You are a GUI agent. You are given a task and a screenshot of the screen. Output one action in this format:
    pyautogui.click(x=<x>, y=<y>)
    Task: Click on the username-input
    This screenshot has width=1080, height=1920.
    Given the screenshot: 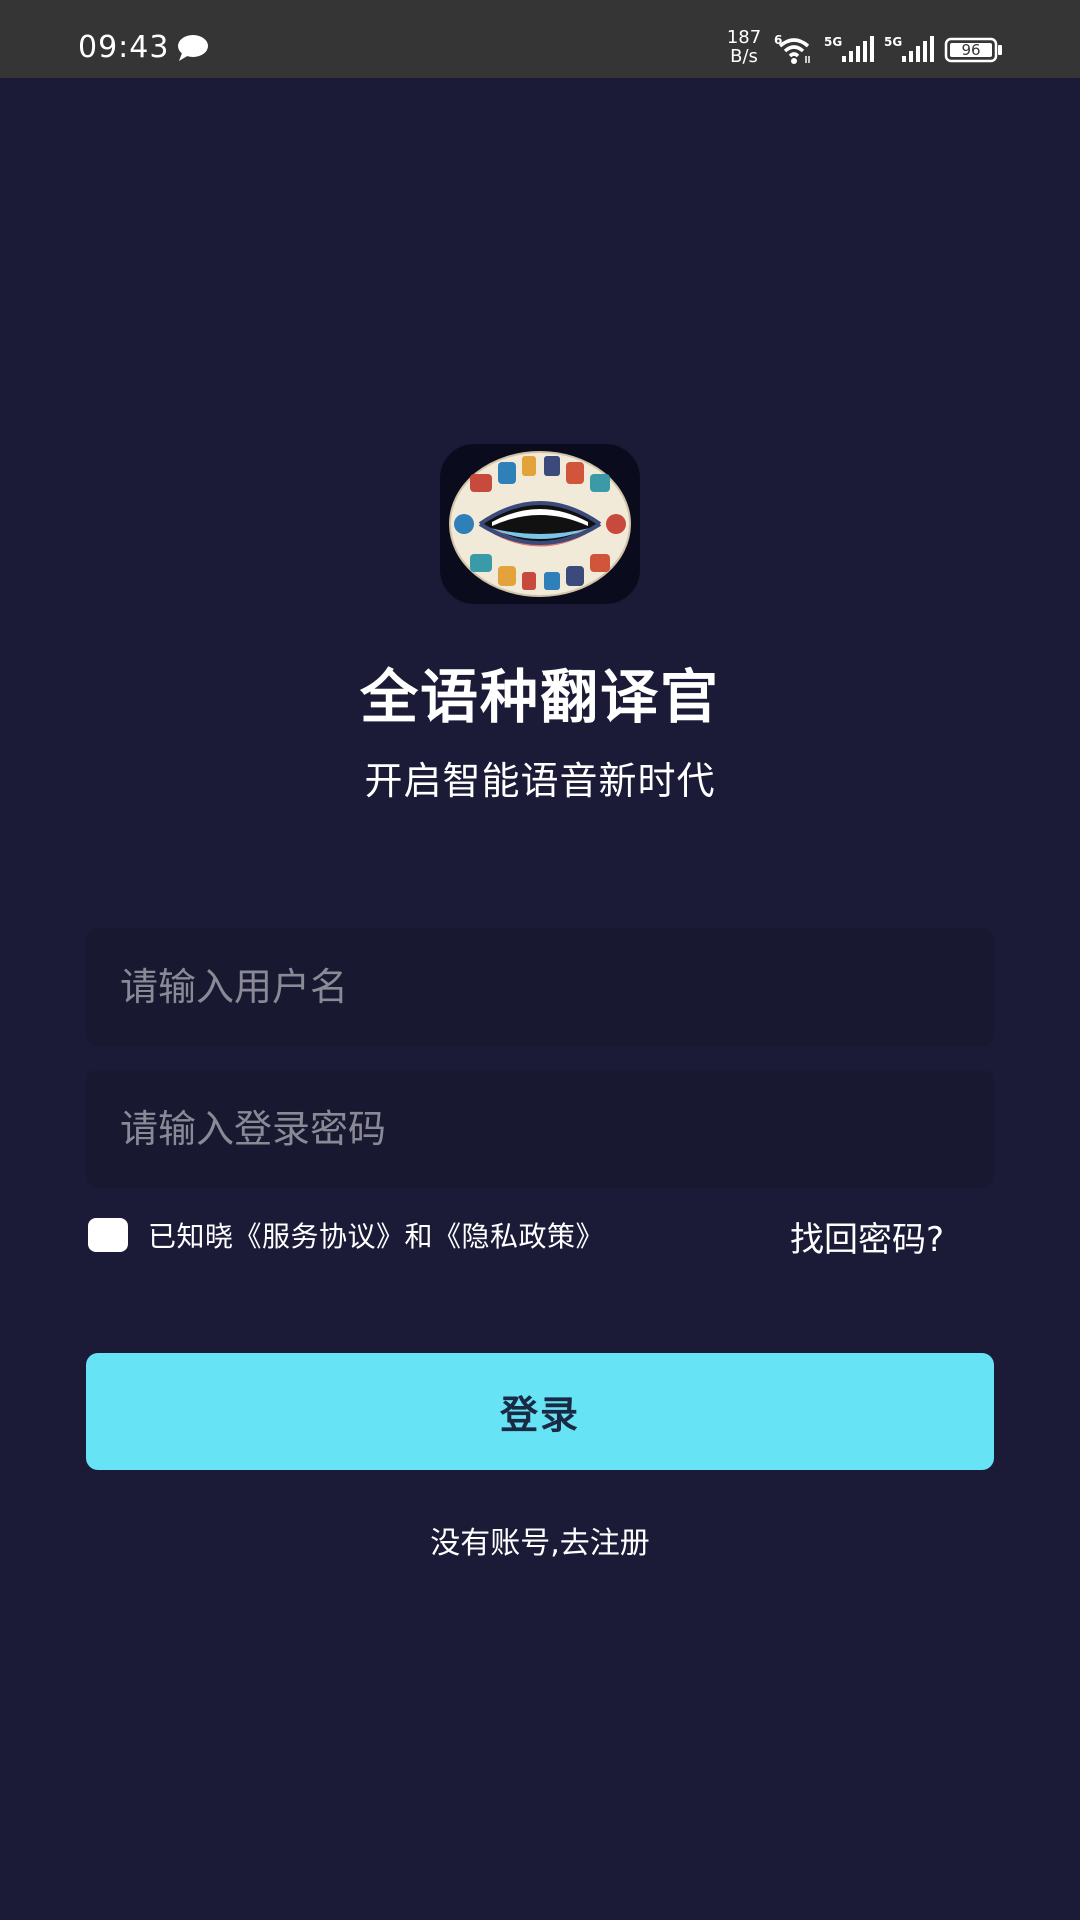 What is the action you would take?
    pyautogui.click(x=540, y=987)
    